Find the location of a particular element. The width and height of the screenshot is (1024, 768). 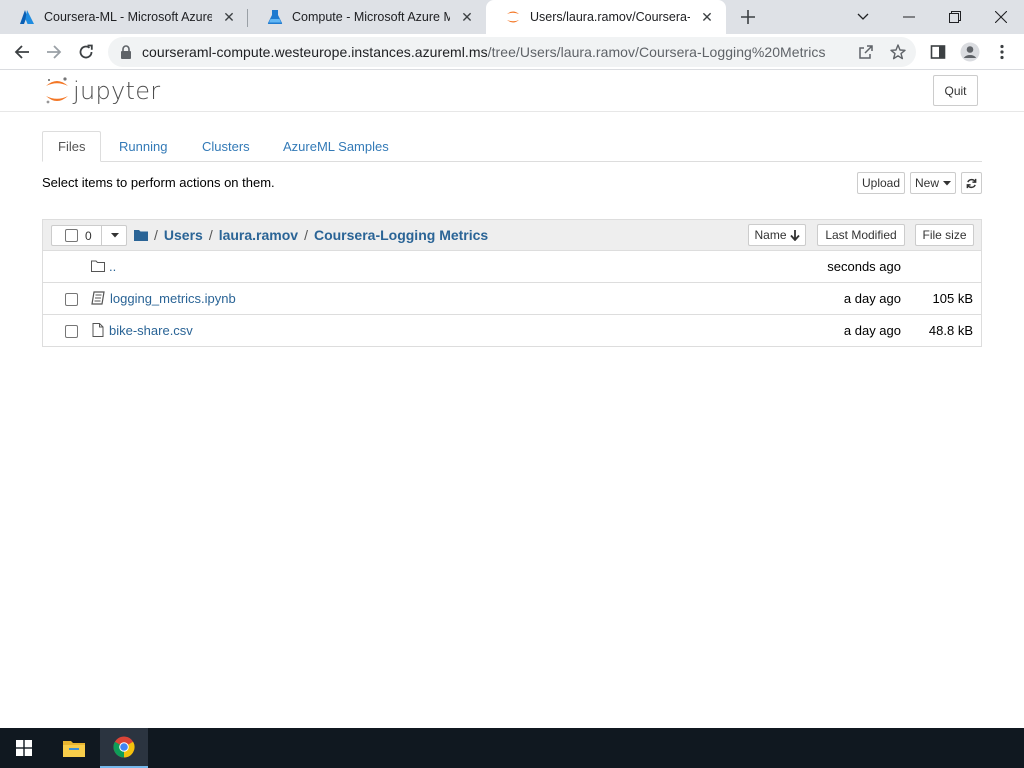

jupyter-header: jupyter Quit is located at coordinates (512, 91).